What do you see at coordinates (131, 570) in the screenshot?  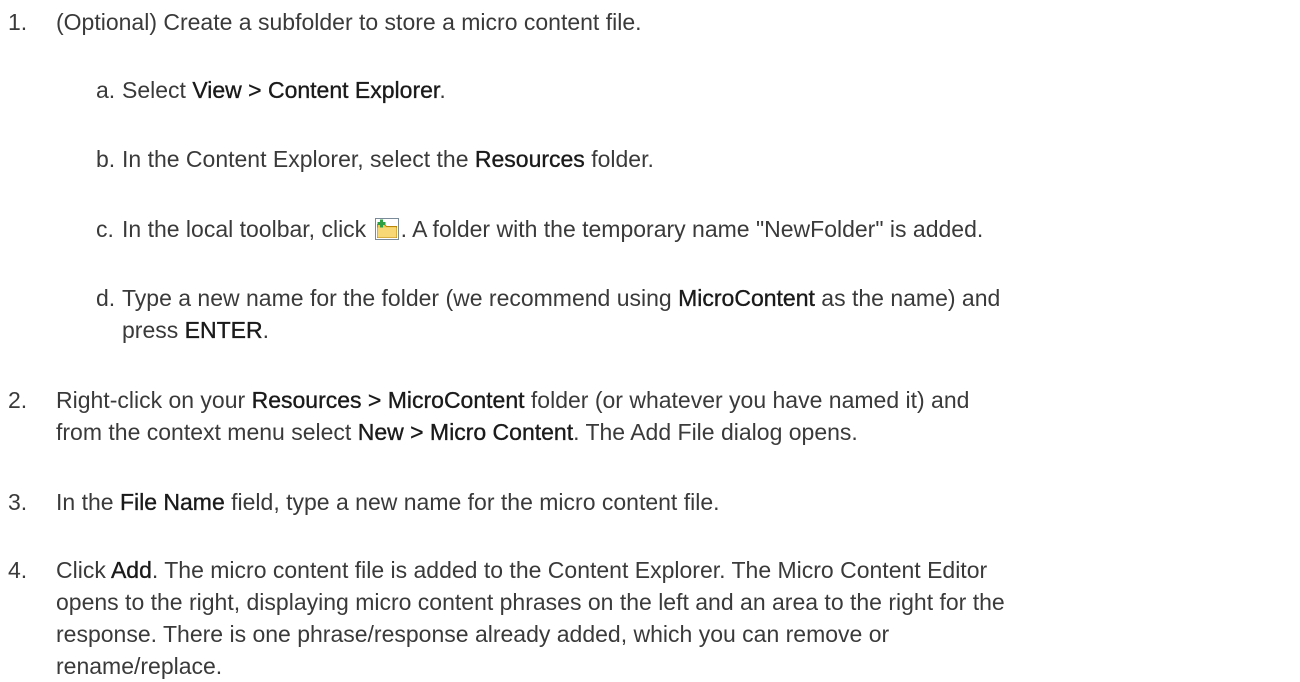 I see `ui-add-button-ref: Add` at bounding box center [131, 570].